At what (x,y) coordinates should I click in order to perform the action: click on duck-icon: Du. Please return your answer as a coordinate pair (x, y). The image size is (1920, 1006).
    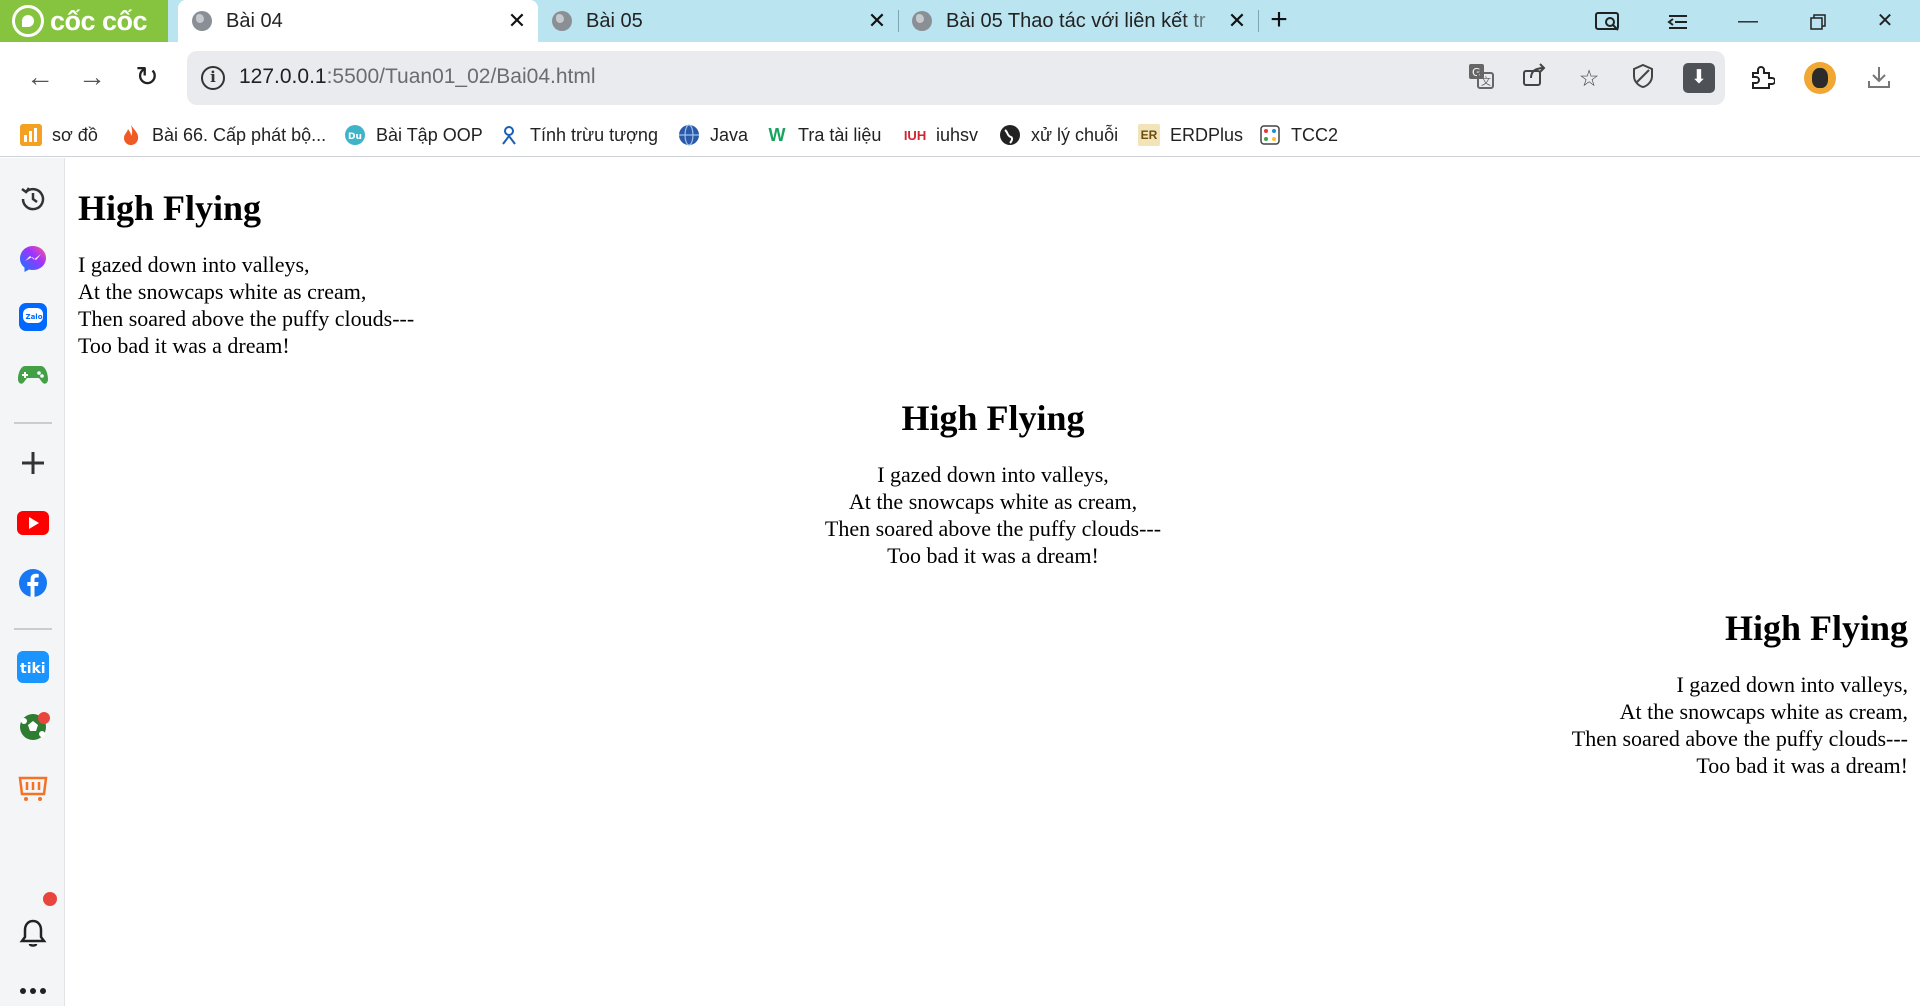
    Looking at the image, I should click on (355, 135).